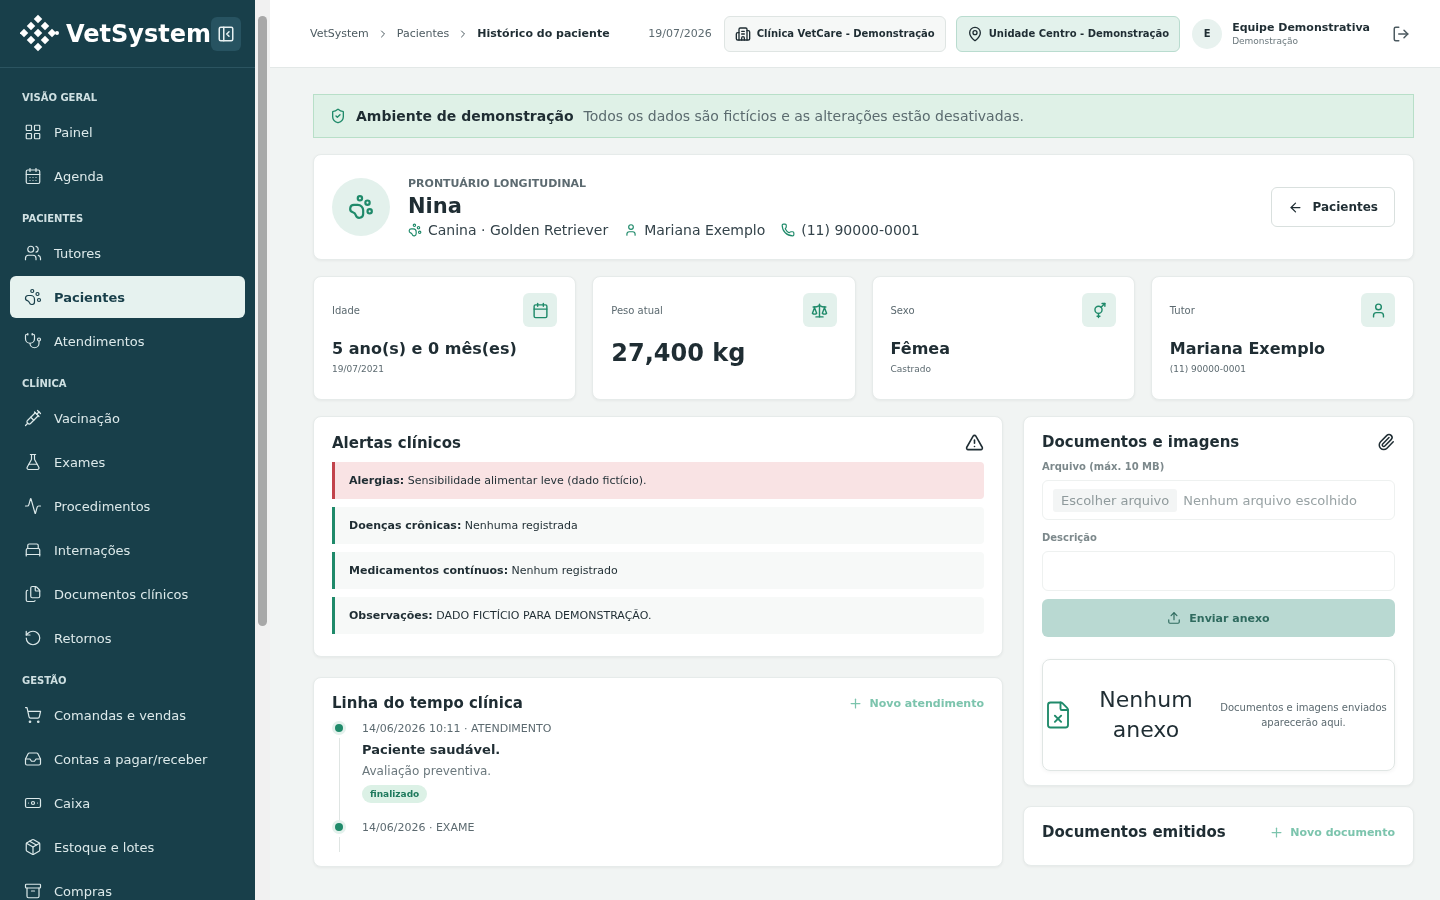 This screenshot has height=900, width=1440. I want to click on patient-name: Nina, so click(435, 205).